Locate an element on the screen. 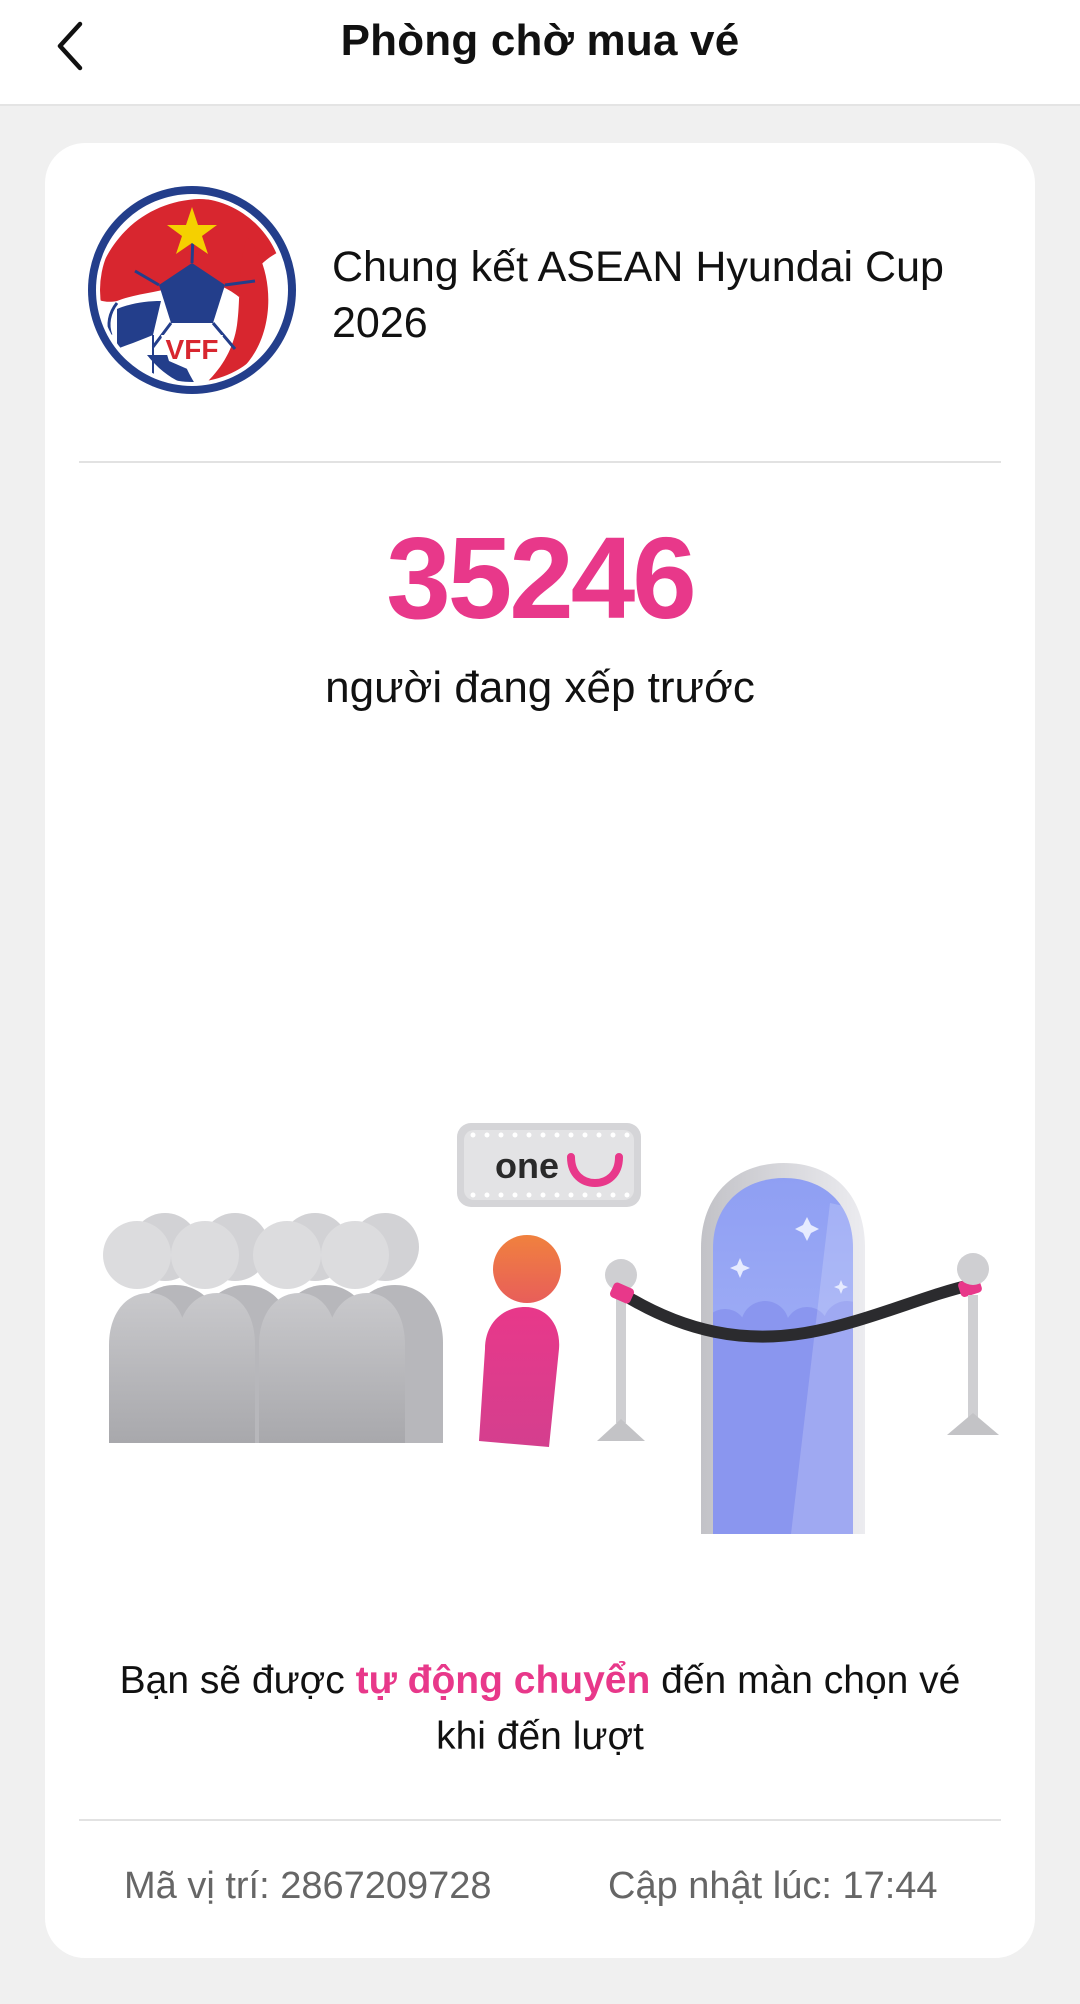  notice-prefix: Bạn sẽ được is located at coordinates (237, 1680).